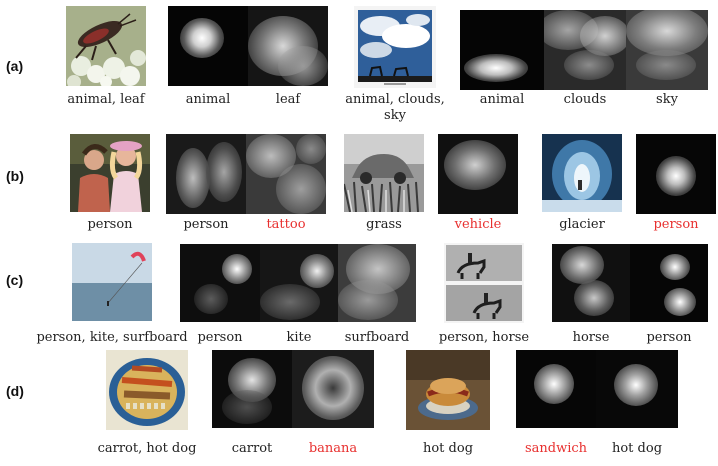 This screenshot has width=718, height=466. I want to click on heatmap-clouds, so click(585, 50).